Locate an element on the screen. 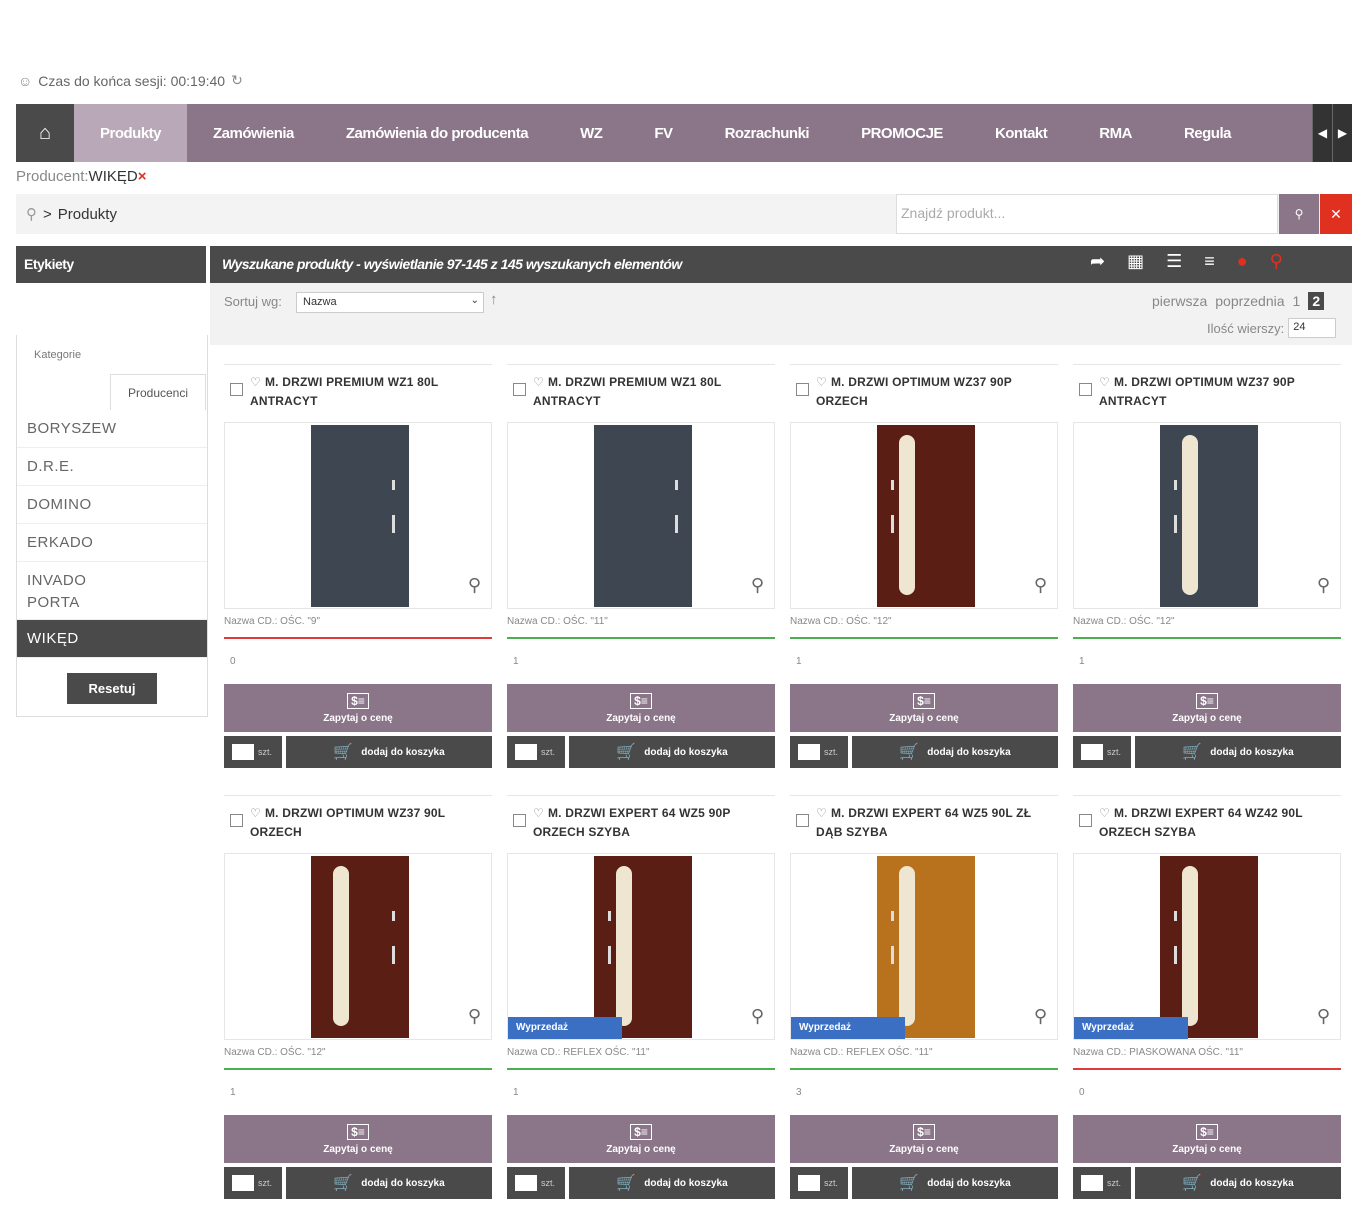 Image resolution: width=1352 pixels, height=1220 pixels. producer-item: INVADO is located at coordinates (112, 576).